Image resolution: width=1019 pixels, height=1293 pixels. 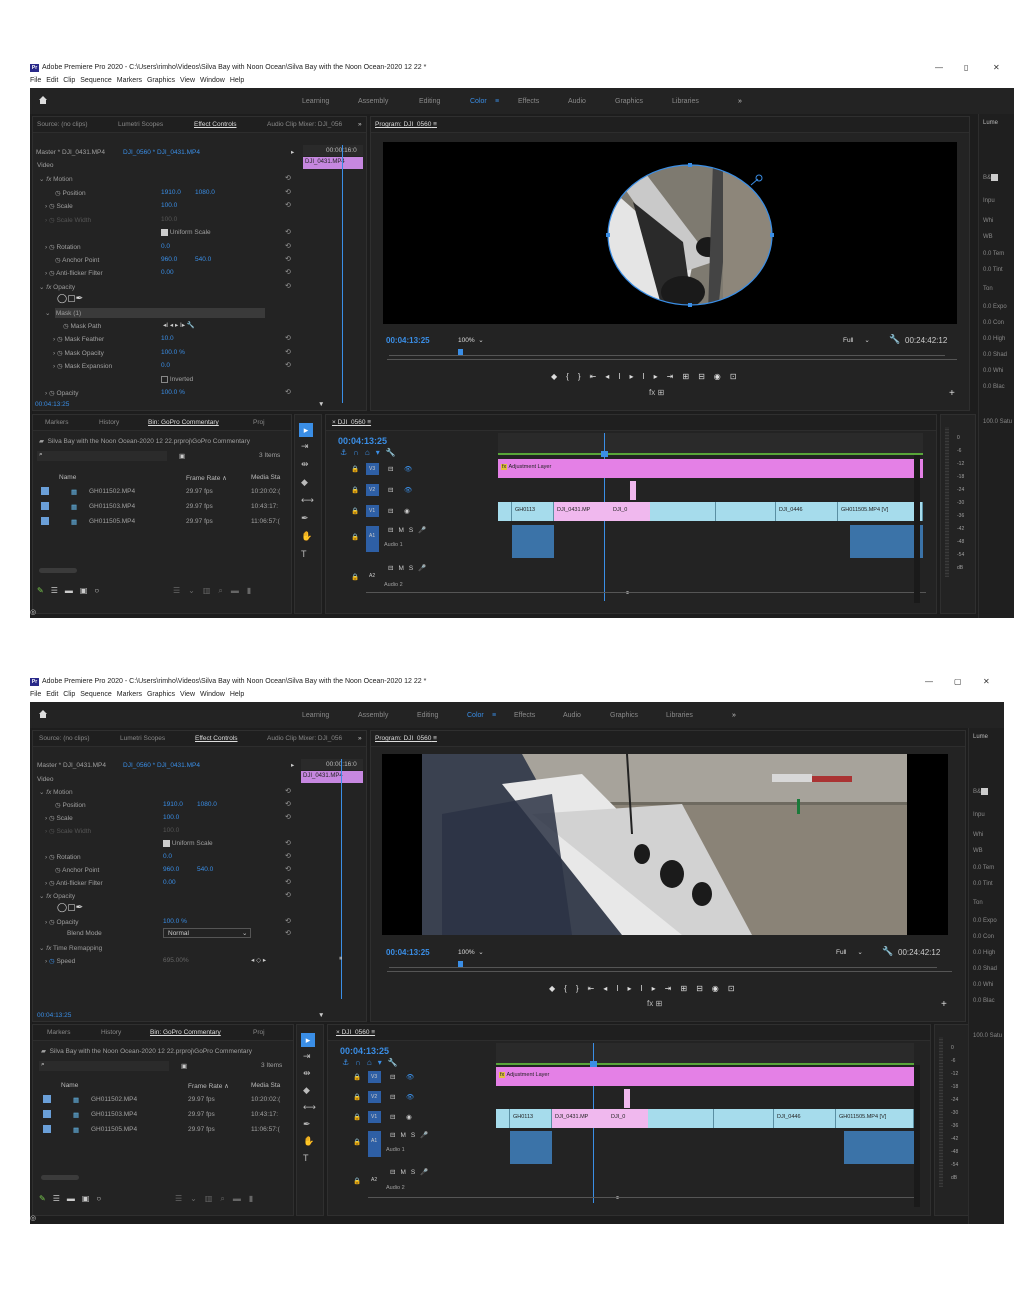 What do you see at coordinates (994, 387) in the screenshot?
I see `blacks: 0.0 Blac` at bounding box center [994, 387].